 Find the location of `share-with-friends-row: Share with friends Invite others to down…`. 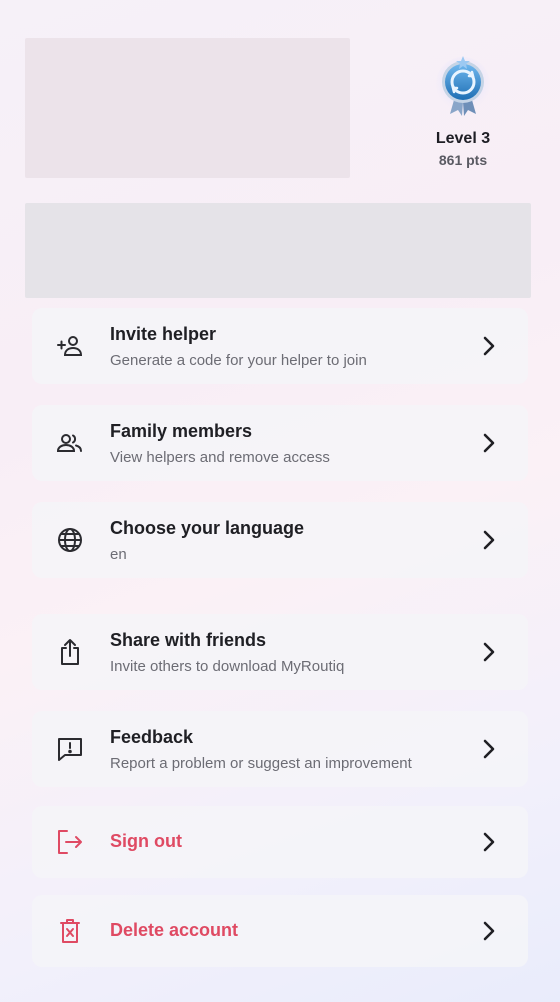

share-with-friends-row: Share with friends Invite others to down… is located at coordinates (280, 652).